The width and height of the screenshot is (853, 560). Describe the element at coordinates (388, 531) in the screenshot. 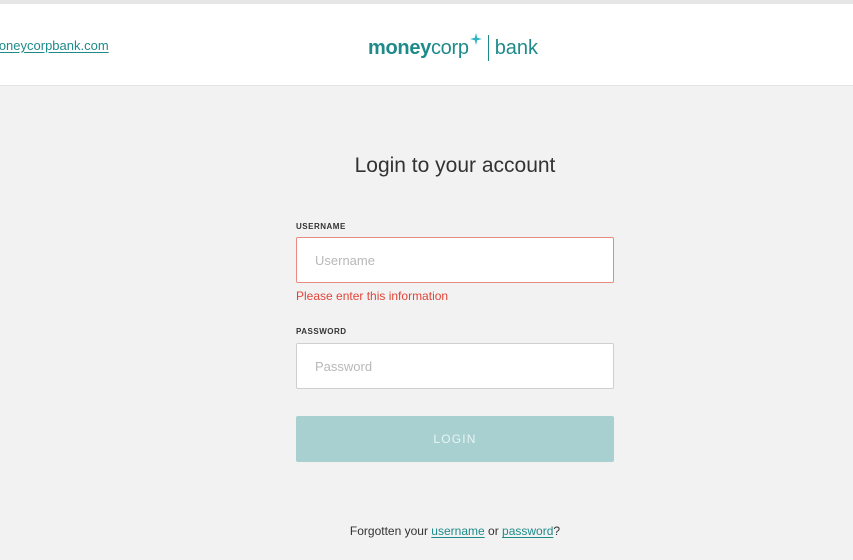

I see `forgot-prefix: Forgotten your` at that location.